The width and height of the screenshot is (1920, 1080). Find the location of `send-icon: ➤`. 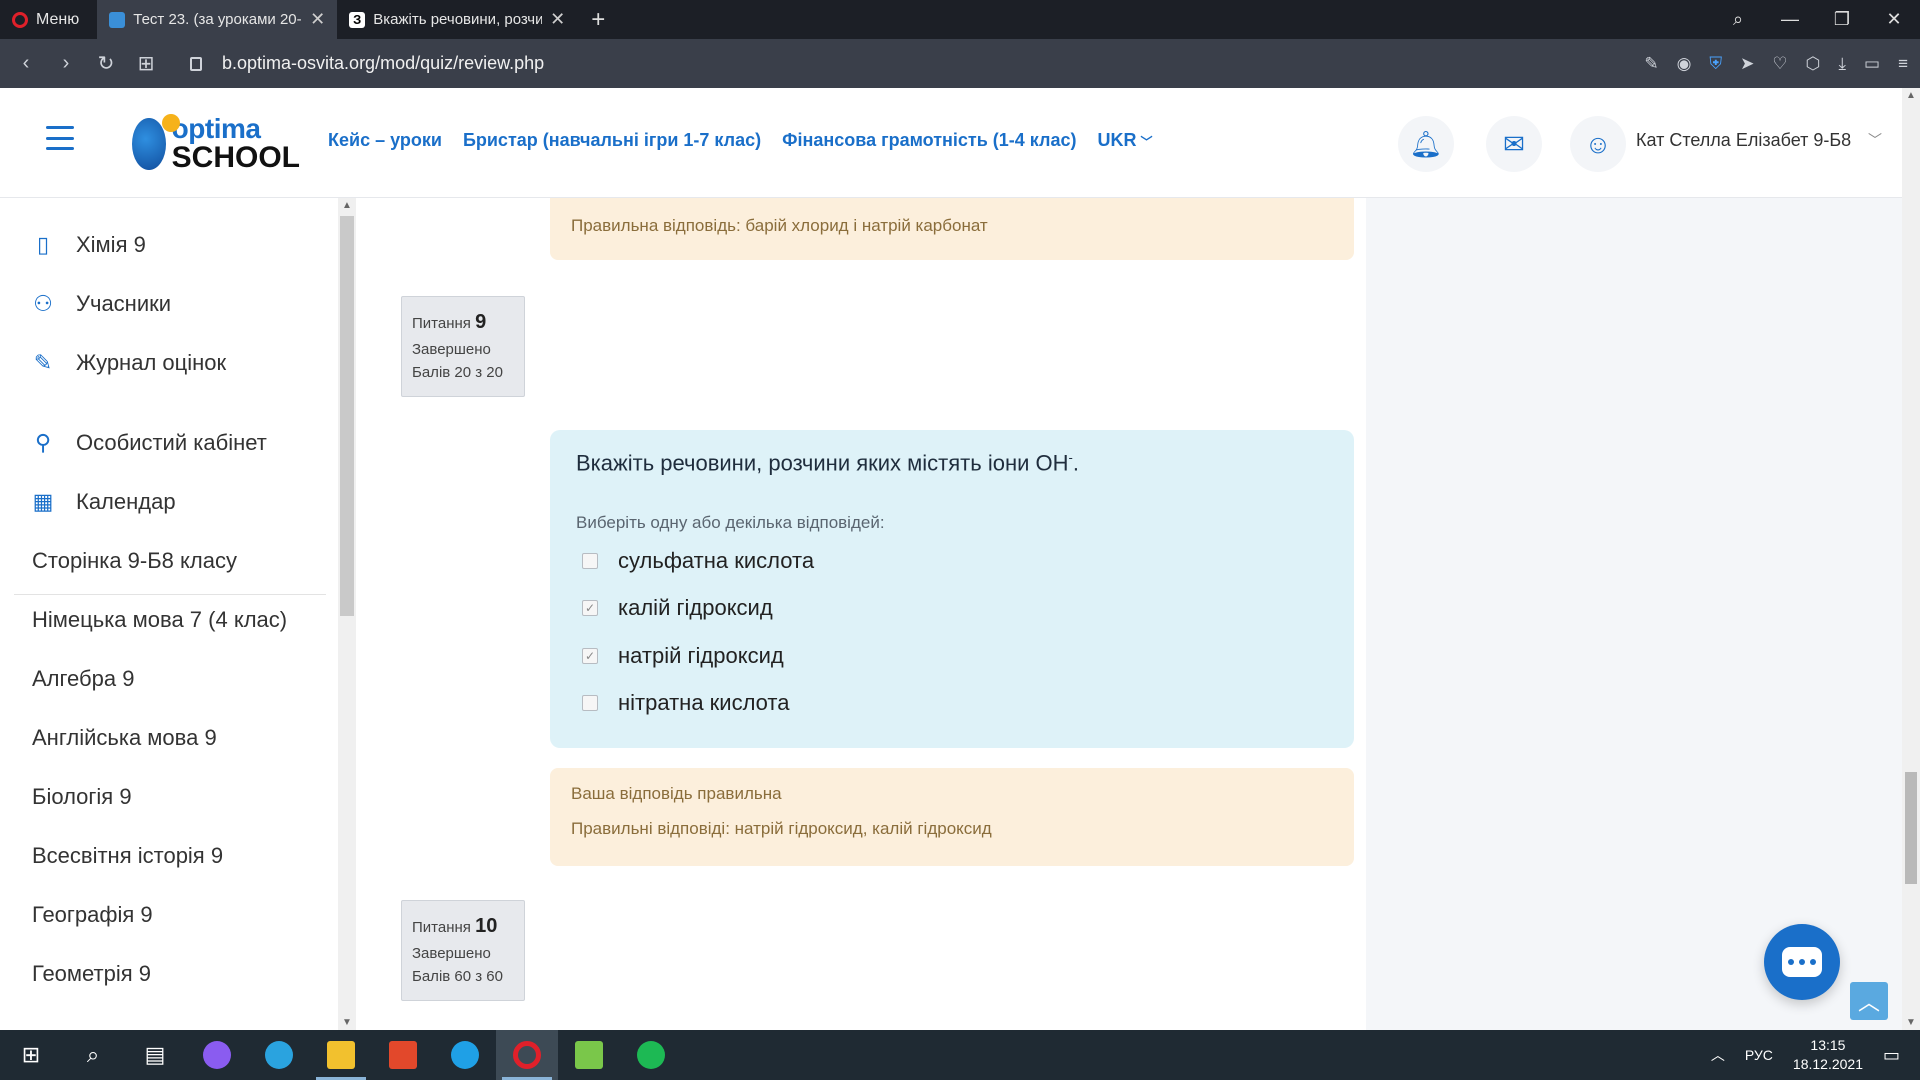

send-icon: ➤ is located at coordinates (1747, 64).